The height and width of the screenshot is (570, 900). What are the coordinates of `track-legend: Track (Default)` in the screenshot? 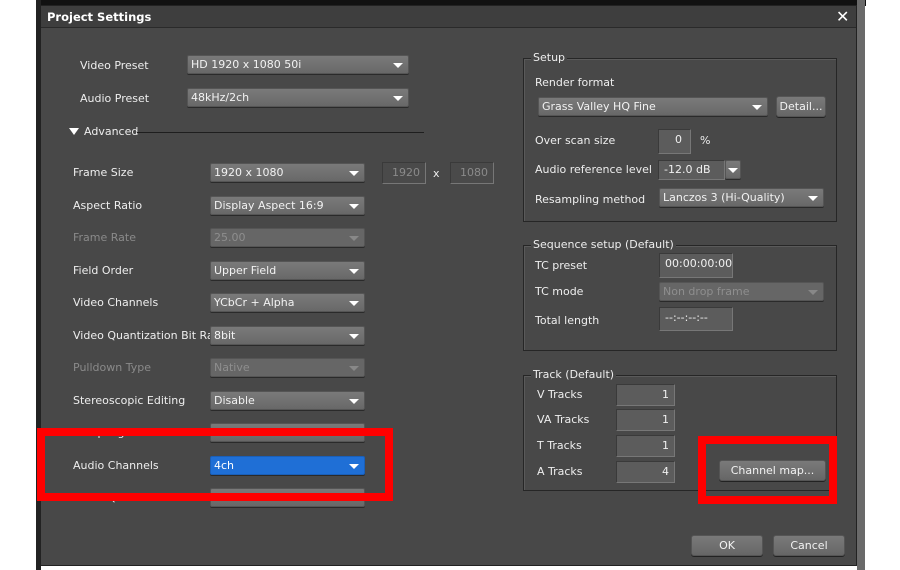 It's located at (574, 374).